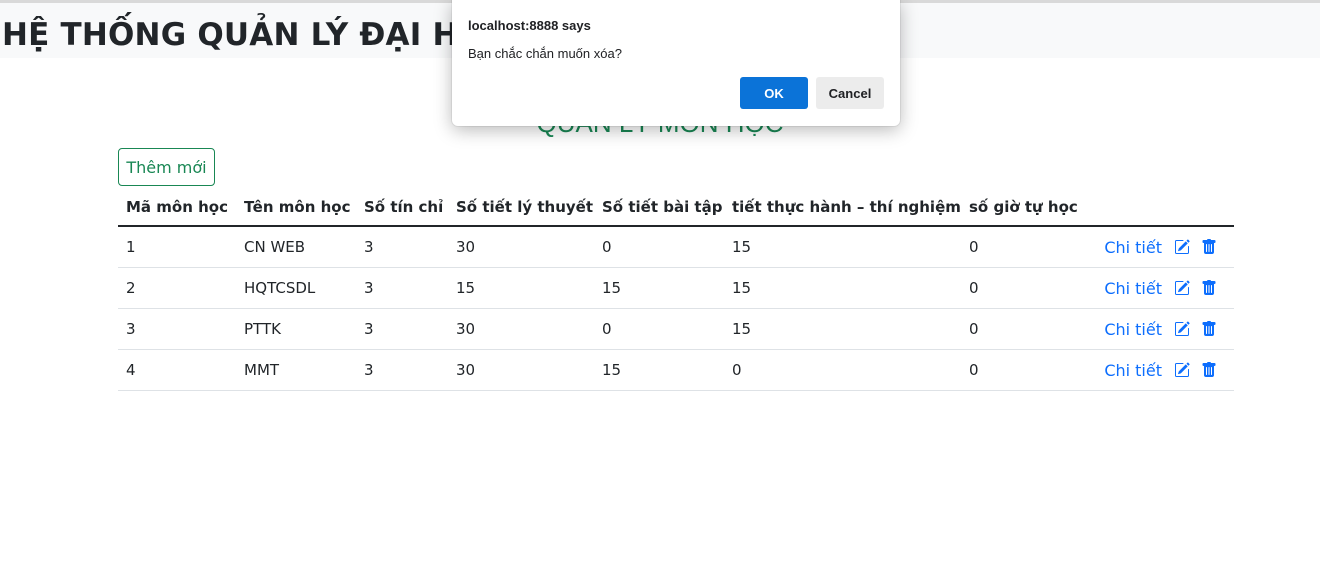  Describe the element at coordinates (676, 247) in the screenshot. I see `table-row: 1 CN WEB 3 30 0 15 0 Chi tiết` at that location.